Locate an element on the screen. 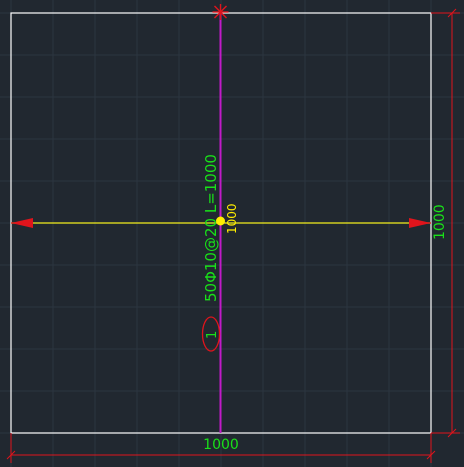 Image resolution: width=464 pixels, height=467 pixels. right-dimension-text: 1000 is located at coordinates (440, 222).